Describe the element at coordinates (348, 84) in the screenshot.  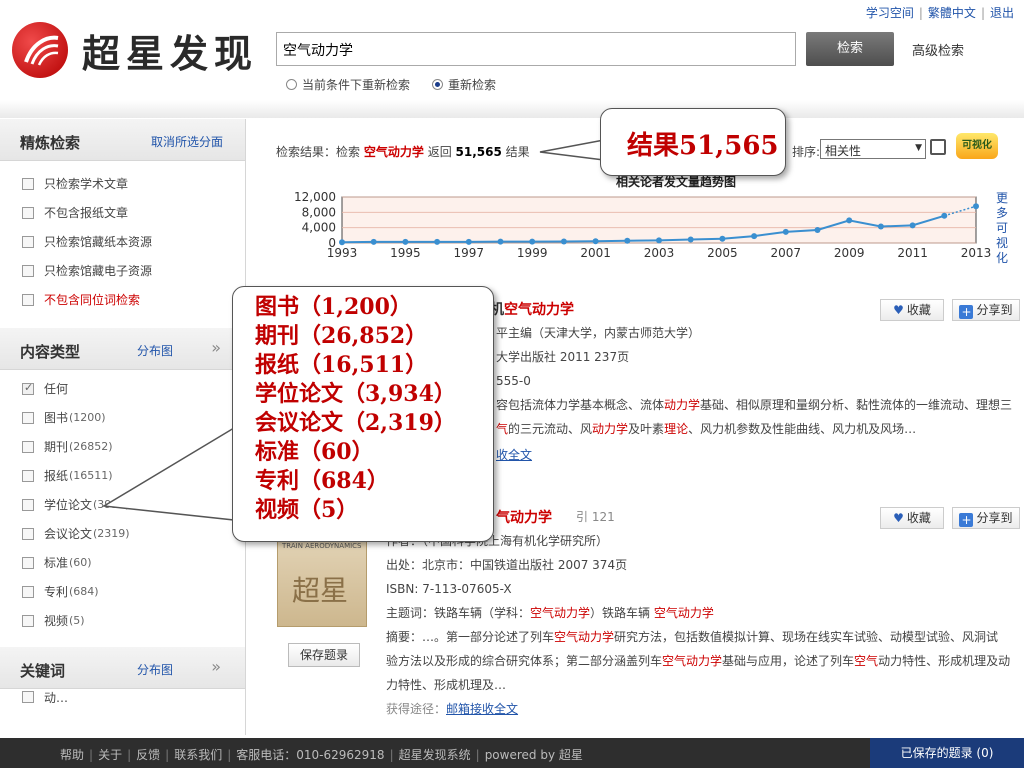
I see `radio-search-within: 当前条件下重新检索` at that location.